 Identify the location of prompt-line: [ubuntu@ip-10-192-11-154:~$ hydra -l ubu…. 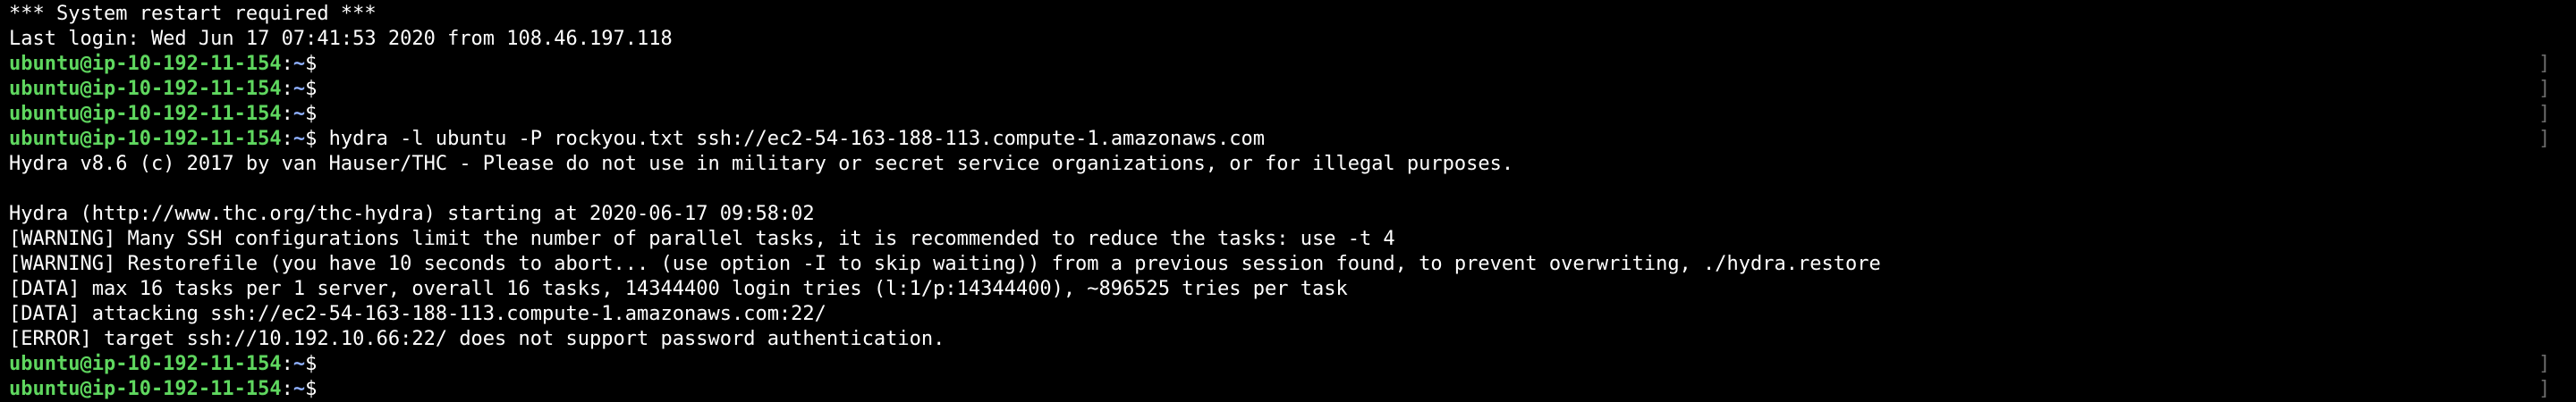
(1270, 139).